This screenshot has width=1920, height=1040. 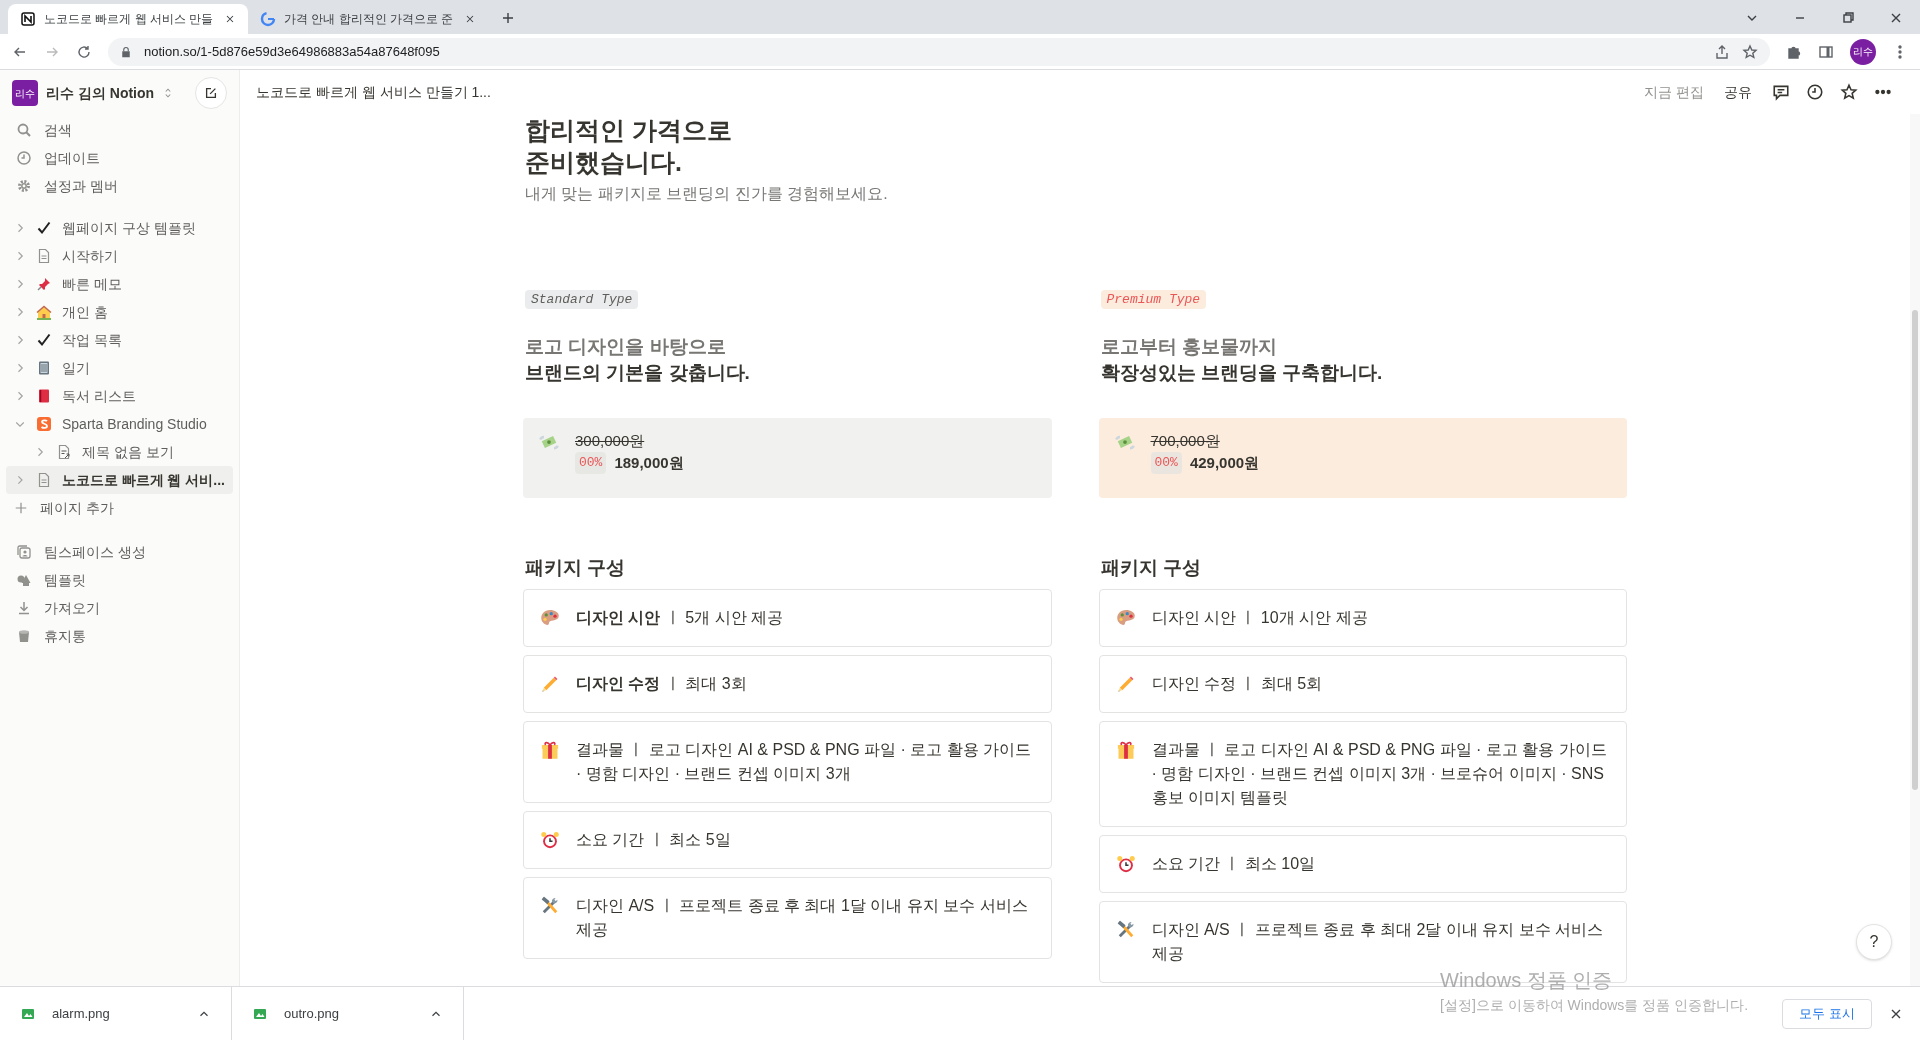 What do you see at coordinates (119, 368) in the screenshot?
I see `page-tree-item: 일기` at bounding box center [119, 368].